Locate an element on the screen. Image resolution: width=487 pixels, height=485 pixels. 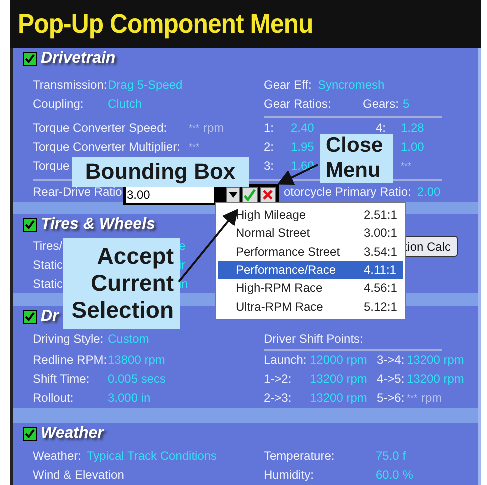
field-label: Humidity: is located at coordinates (290, 475).